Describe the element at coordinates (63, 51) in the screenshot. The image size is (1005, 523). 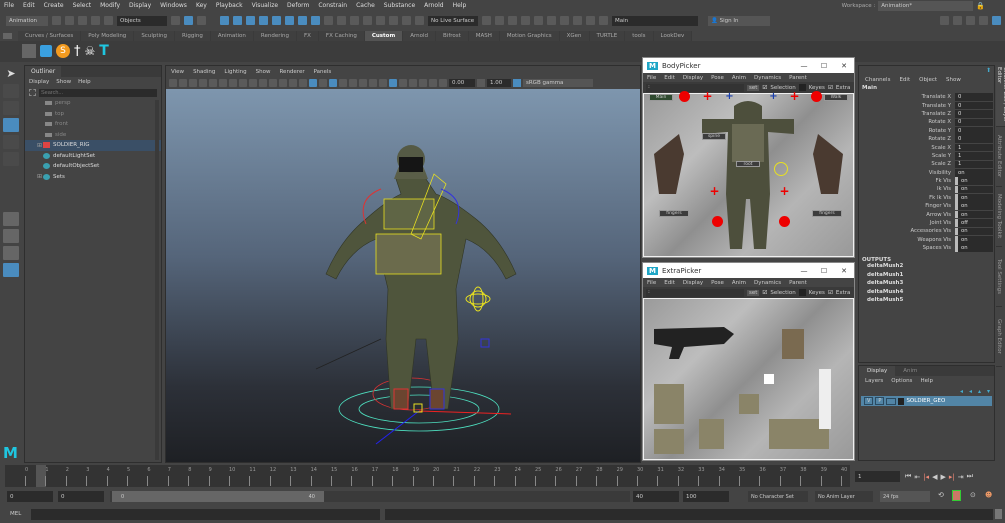
I see `shelf-s-icon: S` at that location.